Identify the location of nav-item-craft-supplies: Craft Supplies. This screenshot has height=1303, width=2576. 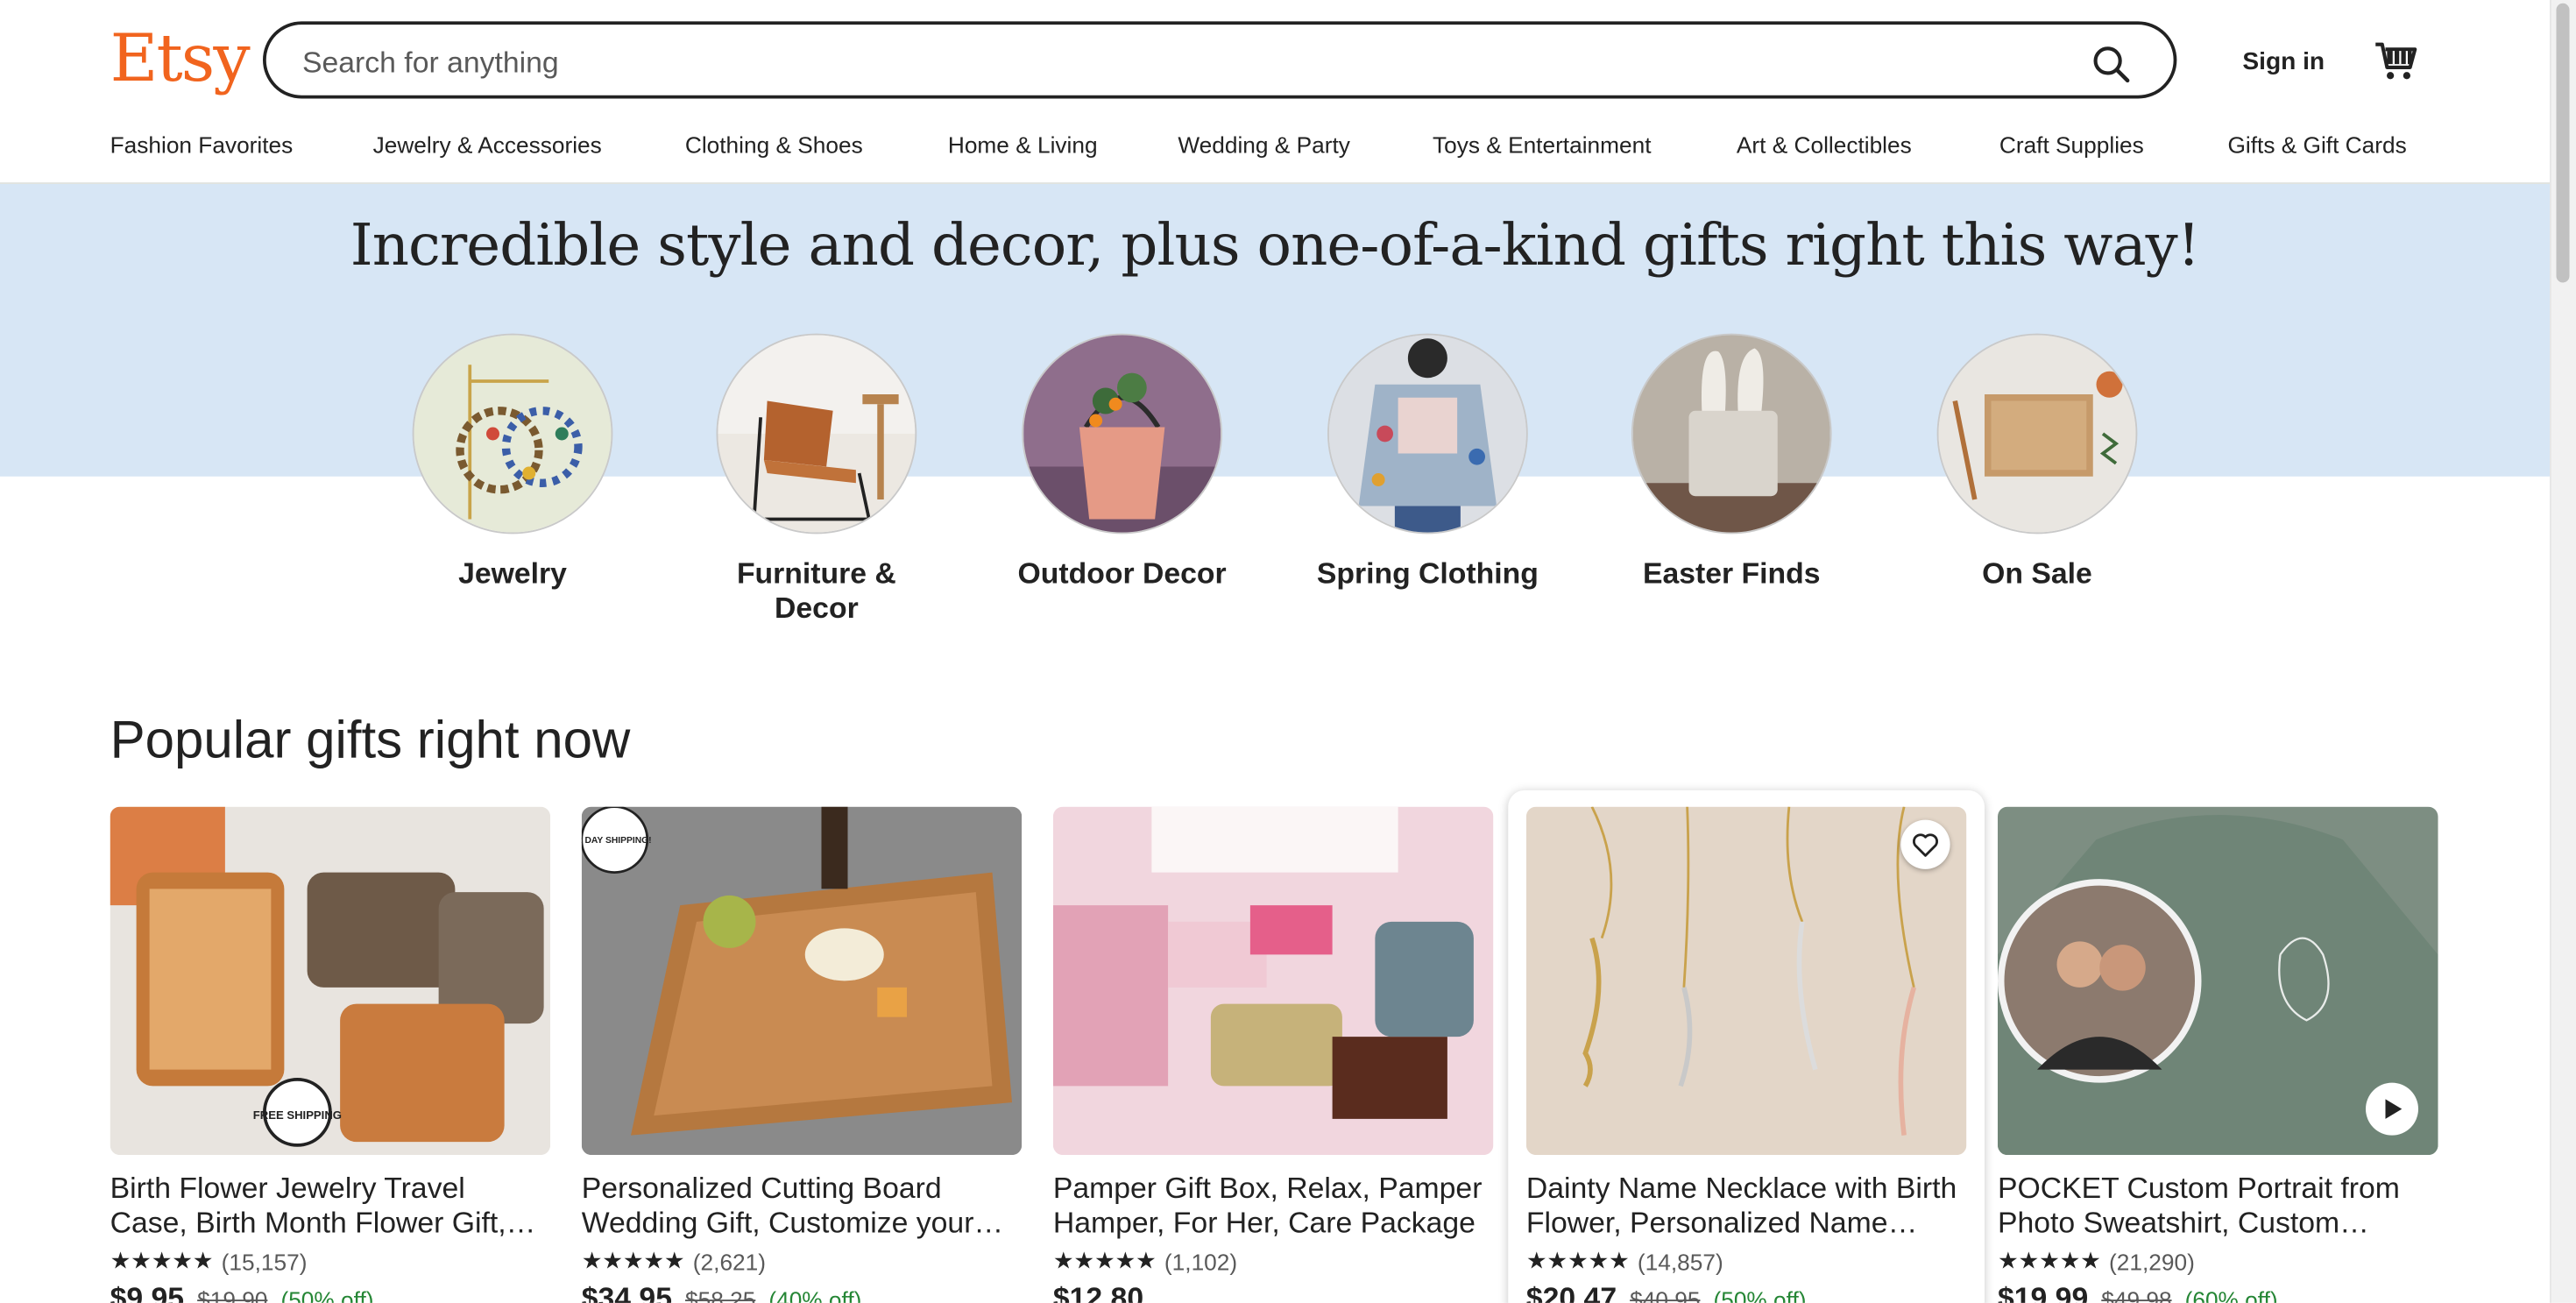
(2071, 144).